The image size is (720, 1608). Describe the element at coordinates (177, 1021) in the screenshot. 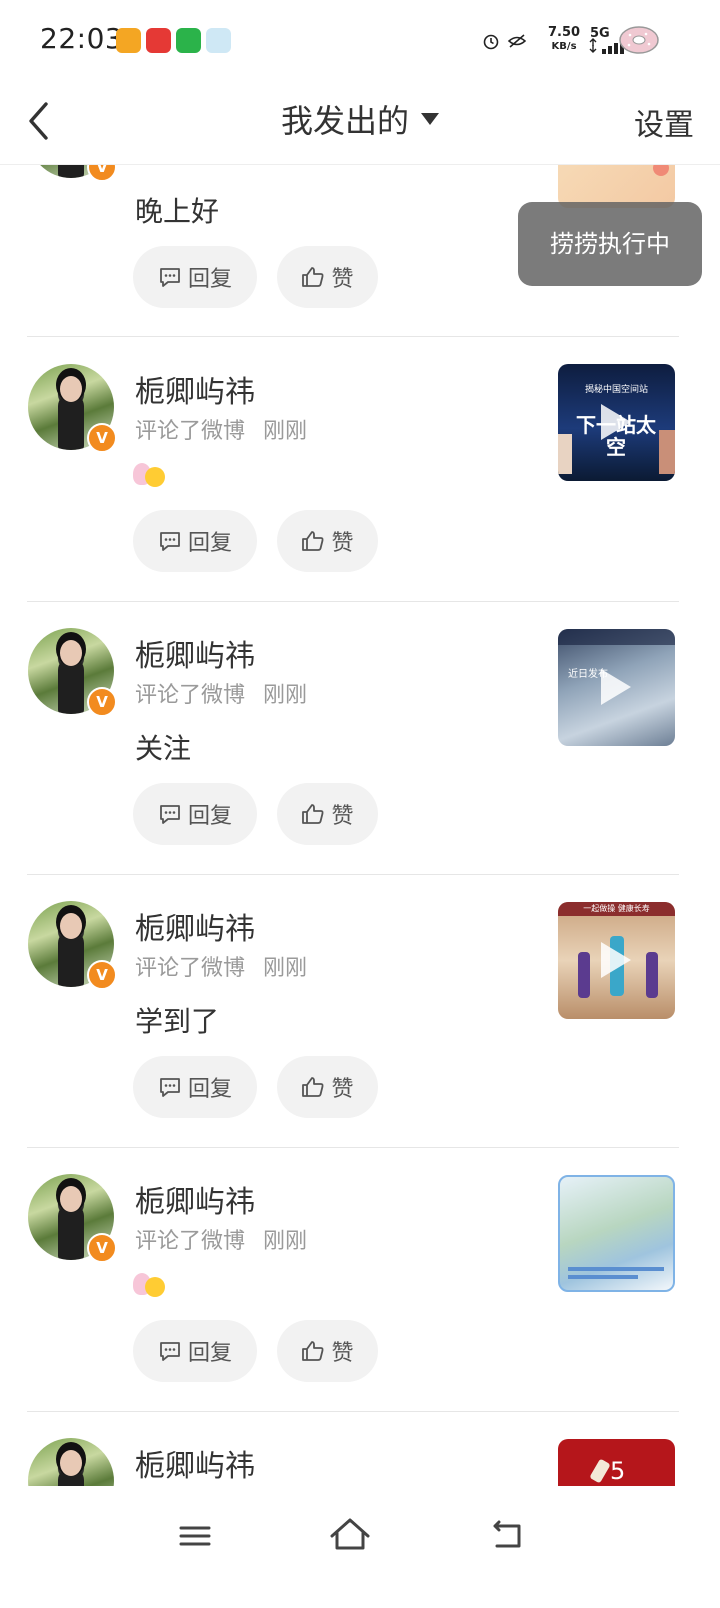

I see `comment-text: 学到了` at that location.